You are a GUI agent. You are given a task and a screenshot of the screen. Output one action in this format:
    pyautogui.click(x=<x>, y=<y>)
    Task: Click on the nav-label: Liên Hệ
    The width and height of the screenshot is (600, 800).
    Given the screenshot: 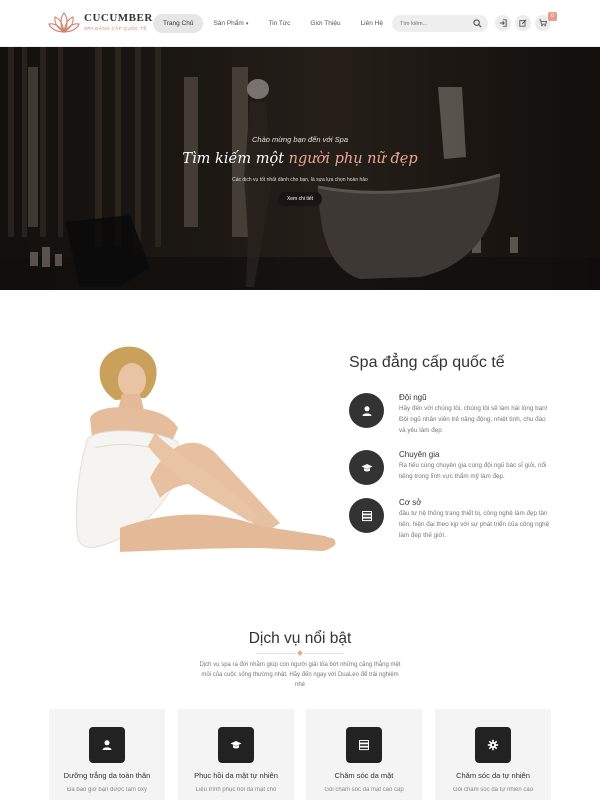 What is the action you would take?
    pyautogui.click(x=371, y=23)
    